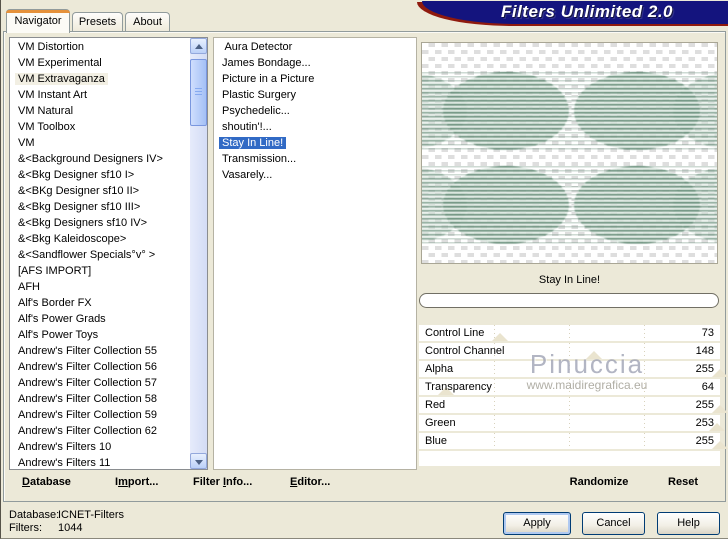 This screenshot has height=539, width=728. I want to click on tab-about: About, so click(147, 22).